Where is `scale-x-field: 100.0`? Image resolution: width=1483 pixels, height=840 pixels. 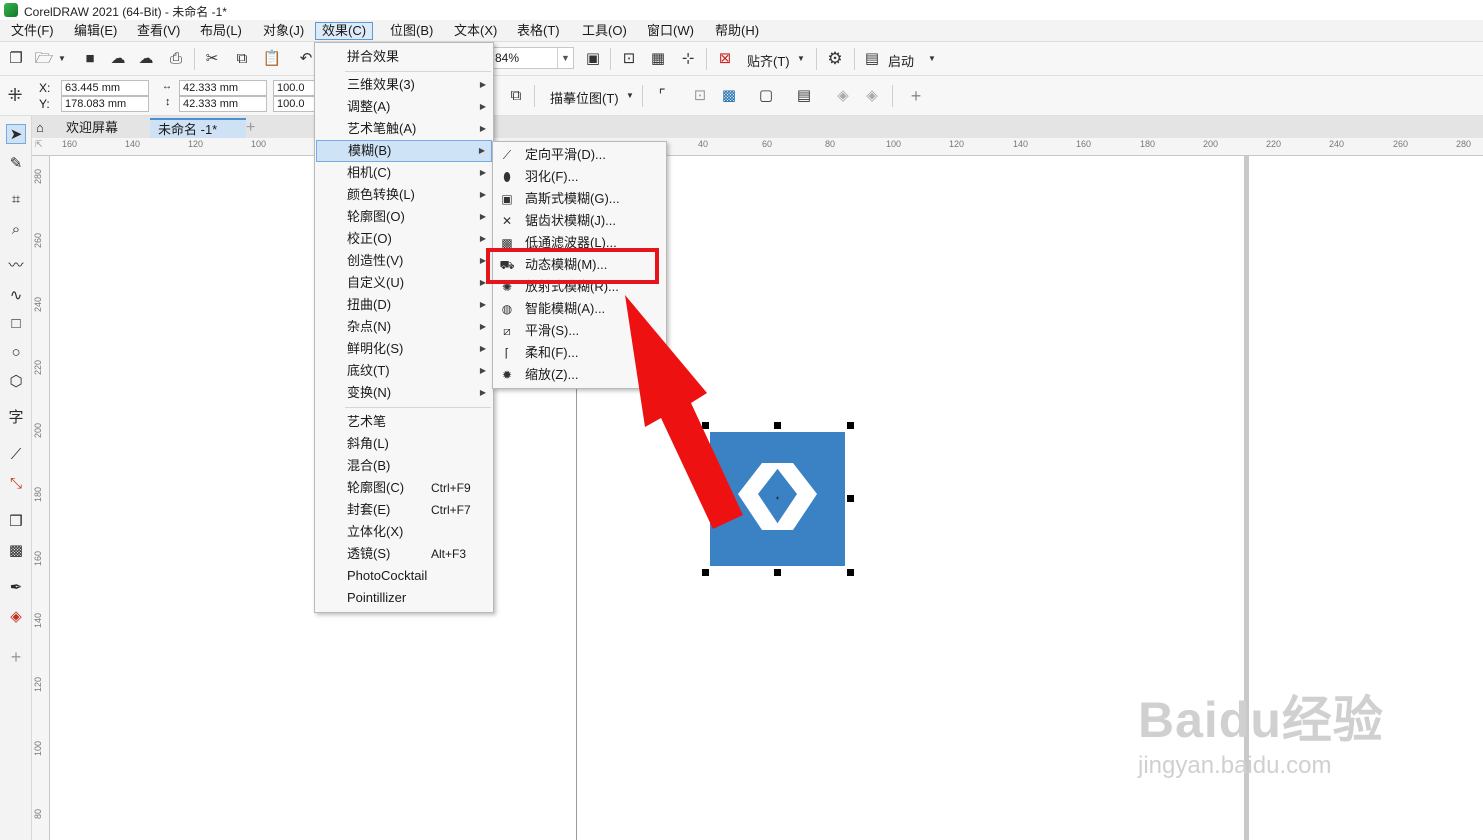 scale-x-field: 100.0 is located at coordinates (294, 88).